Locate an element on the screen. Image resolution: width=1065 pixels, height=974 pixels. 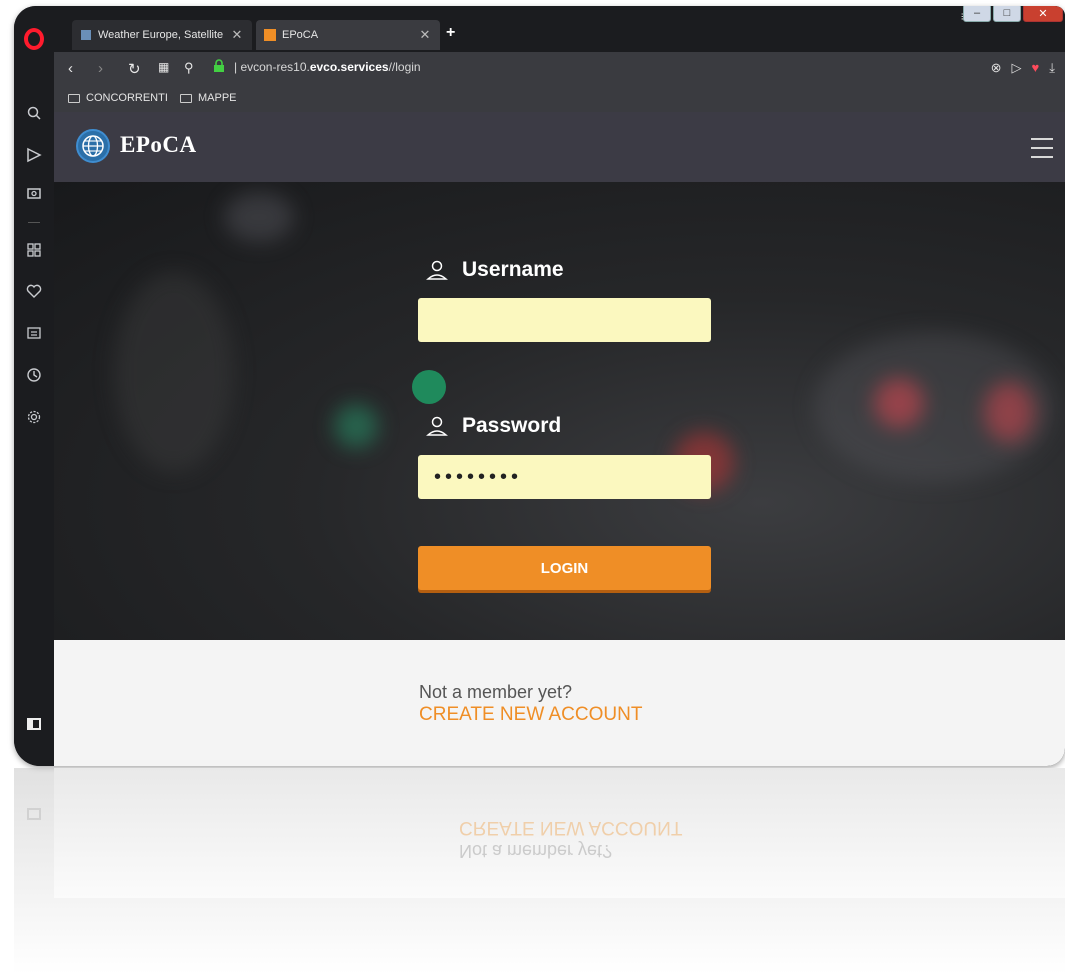
login-button: LOGIN is located at coordinates (564, 568).